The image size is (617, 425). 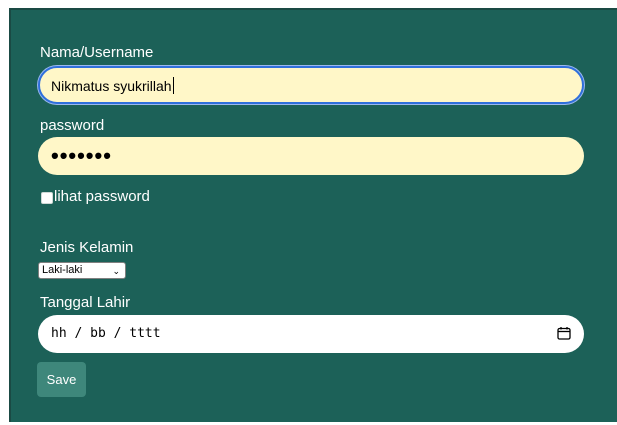 What do you see at coordinates (87, 247) in the screenshot?
I see `gender-label: Jenis Kelamin` at bounding box center [87, 247].